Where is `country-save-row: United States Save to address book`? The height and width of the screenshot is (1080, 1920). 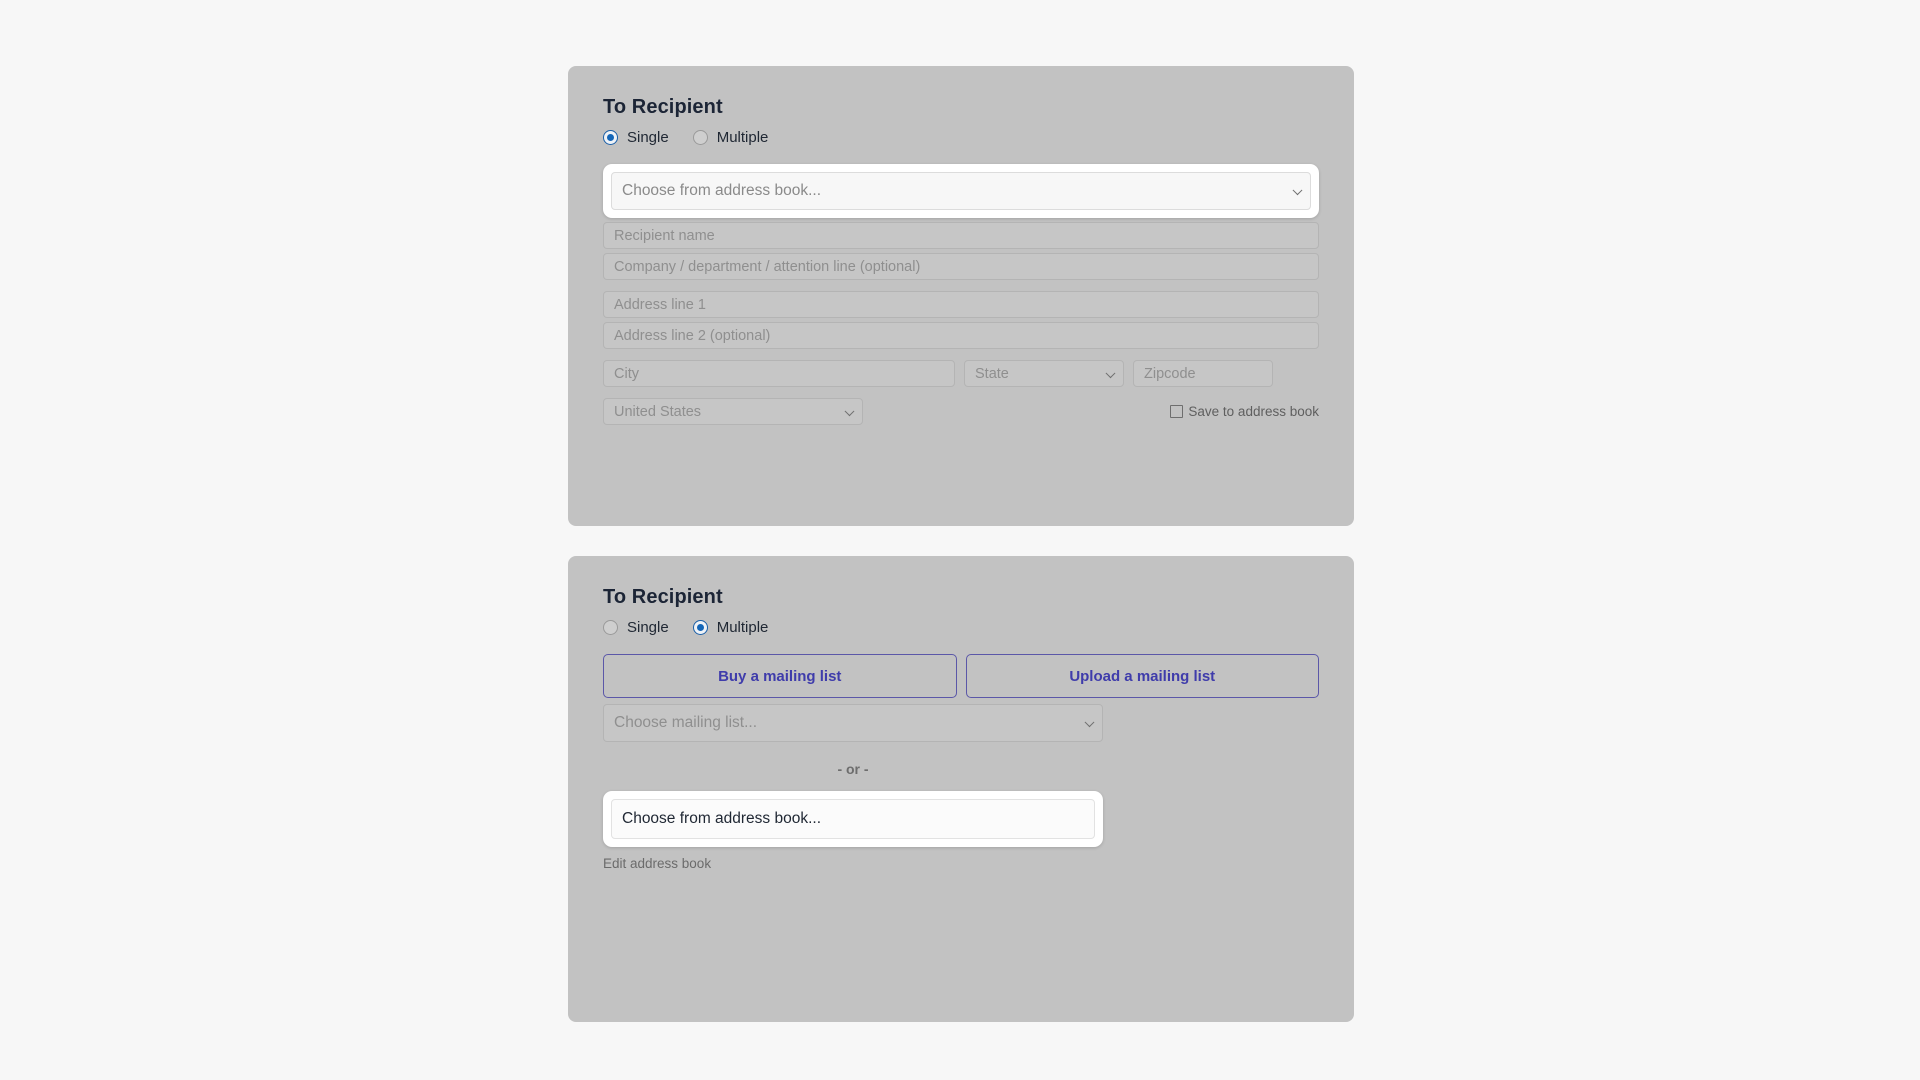 country-save-row: United States Save to address book is located at coordinates (961, 411).